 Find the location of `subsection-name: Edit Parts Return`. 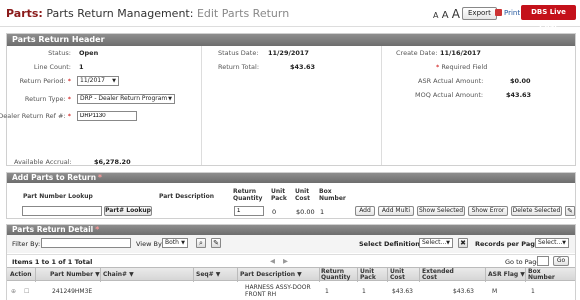

subsection-name: Edit Parts Return is located at coordinates (243, 13).